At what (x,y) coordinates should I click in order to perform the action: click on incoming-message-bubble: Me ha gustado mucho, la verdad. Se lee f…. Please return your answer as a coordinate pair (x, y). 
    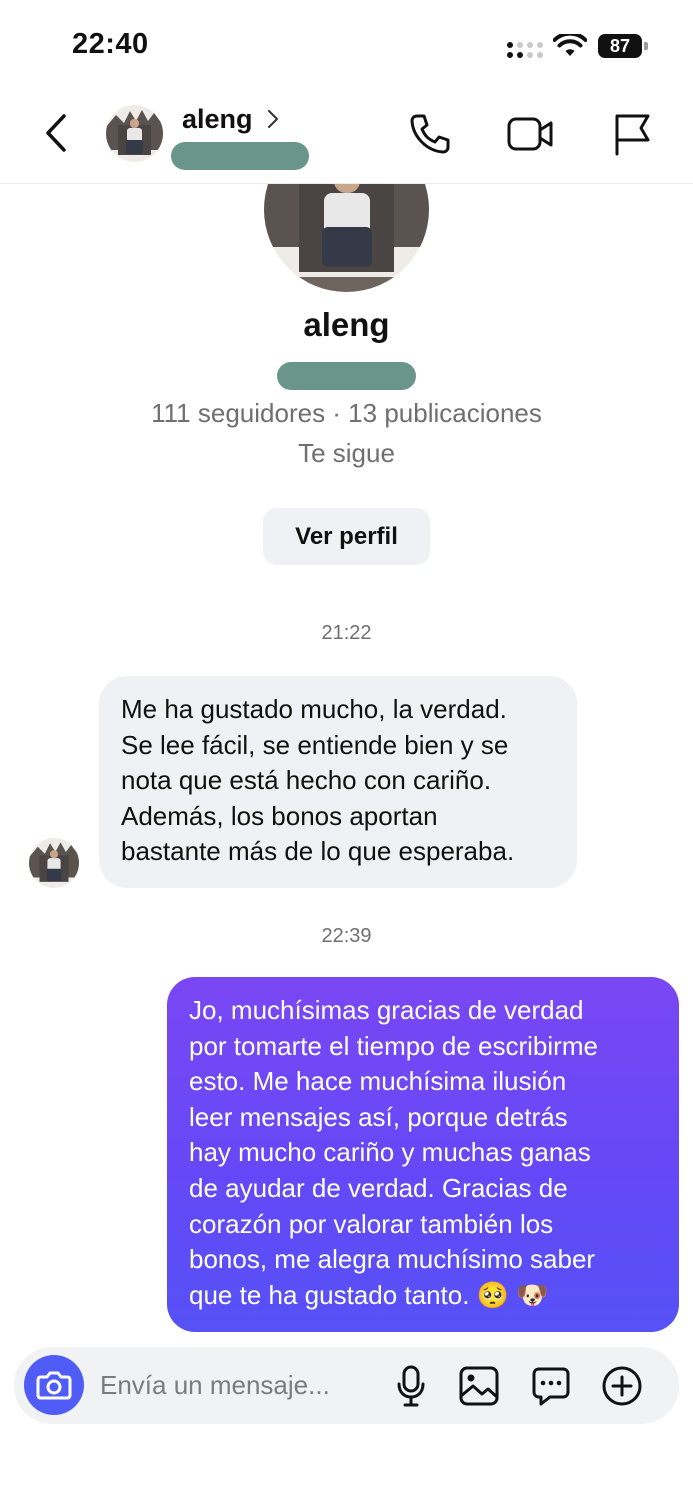
    Looking at the image, I should click on (338, 782).